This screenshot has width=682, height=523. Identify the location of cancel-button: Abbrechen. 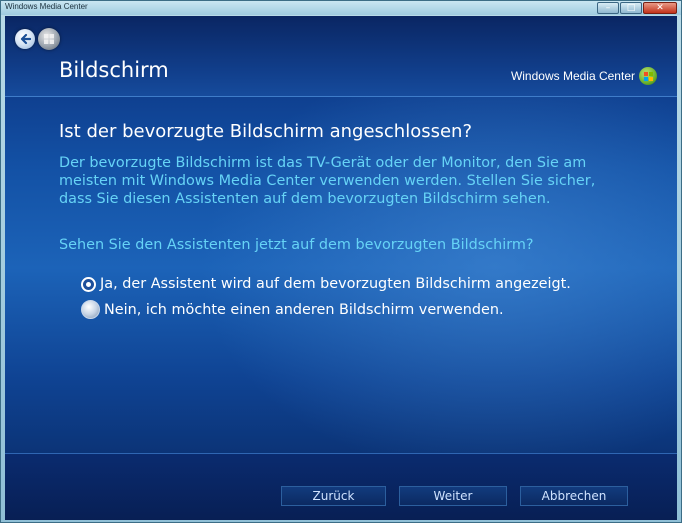
(574, 496).